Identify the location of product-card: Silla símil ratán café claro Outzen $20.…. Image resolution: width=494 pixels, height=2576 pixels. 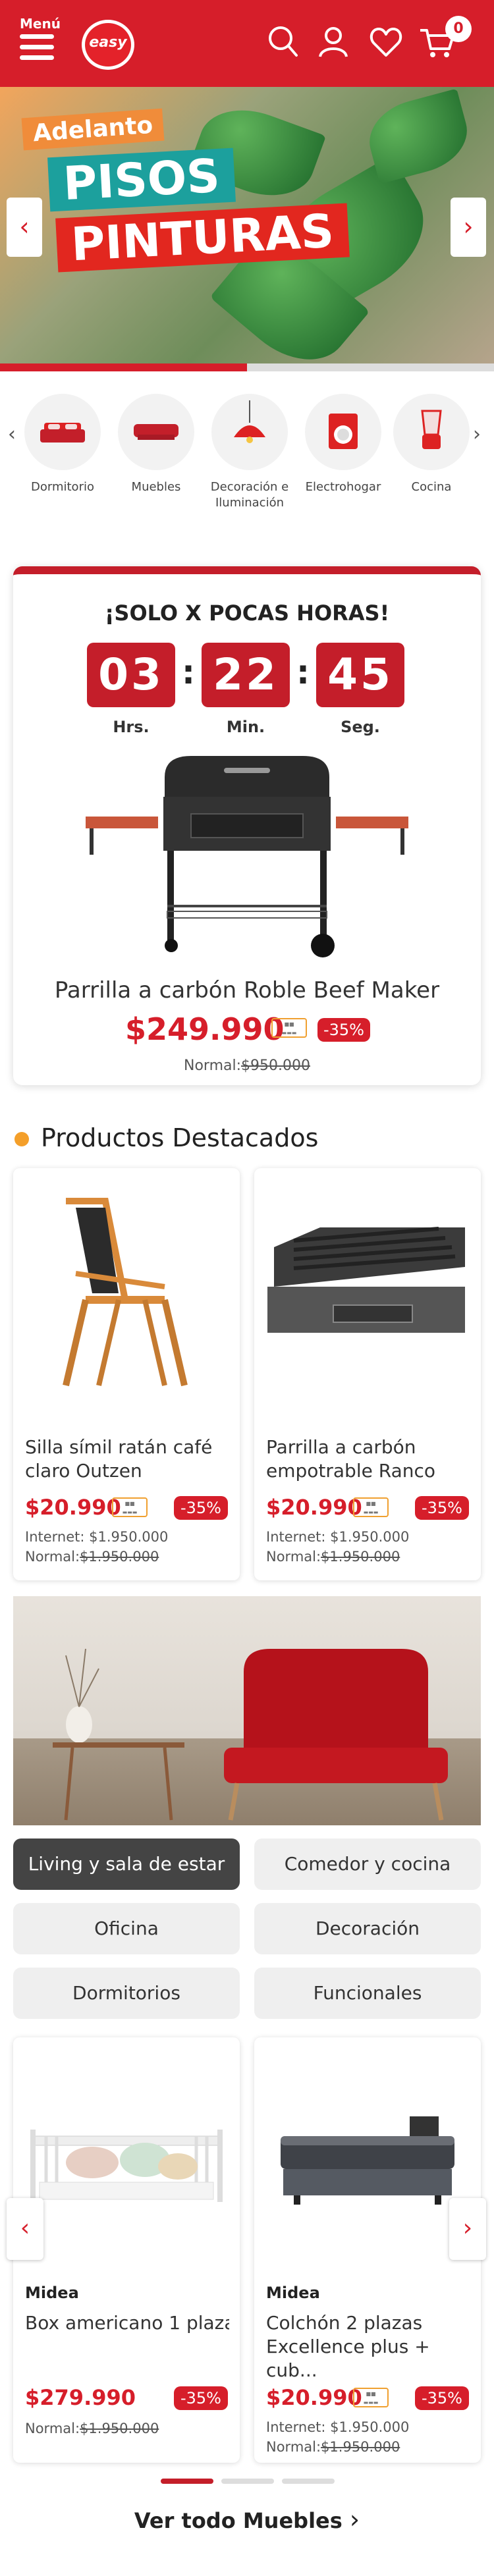
(126, 1374).